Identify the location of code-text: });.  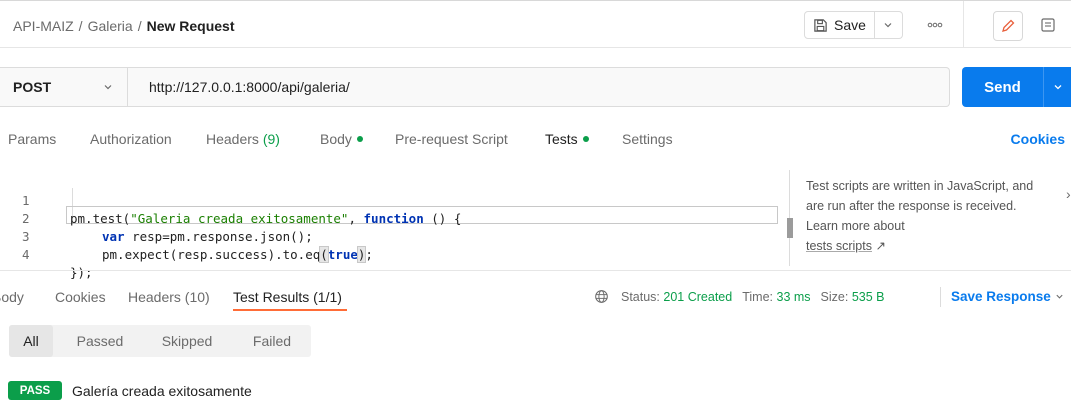
(81, 272).